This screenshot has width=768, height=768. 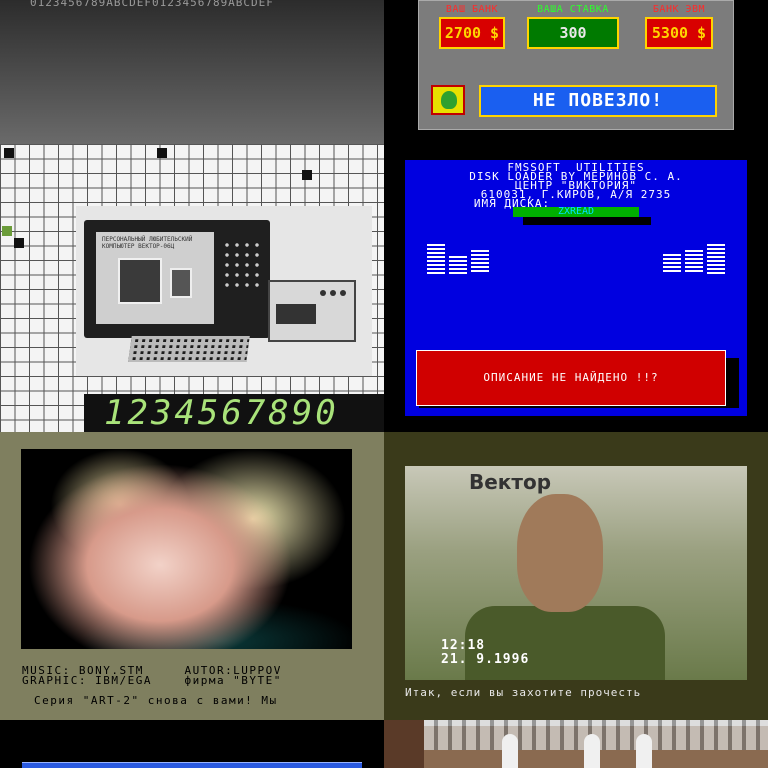 I want to click on left-level-meter, so click(x=458, y=259).